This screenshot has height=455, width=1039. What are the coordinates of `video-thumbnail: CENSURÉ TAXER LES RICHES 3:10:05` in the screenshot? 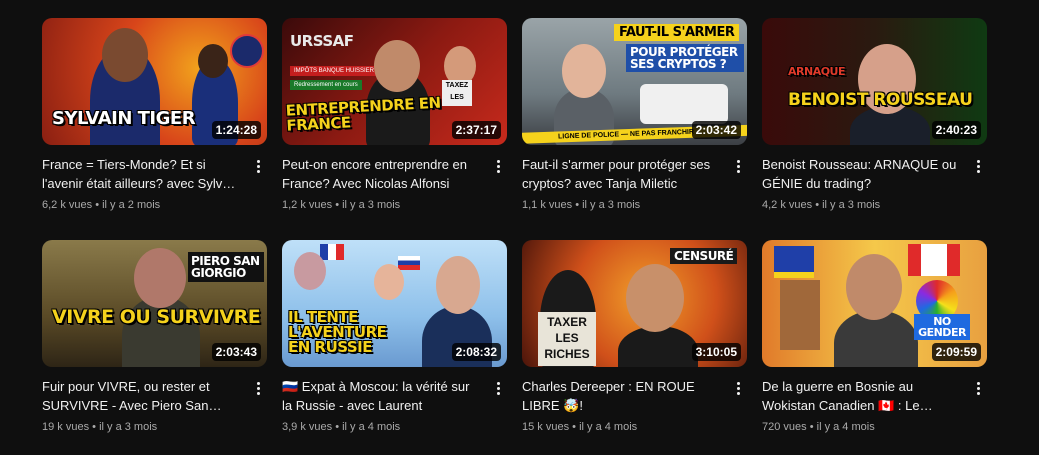 It's located at (634, 303).